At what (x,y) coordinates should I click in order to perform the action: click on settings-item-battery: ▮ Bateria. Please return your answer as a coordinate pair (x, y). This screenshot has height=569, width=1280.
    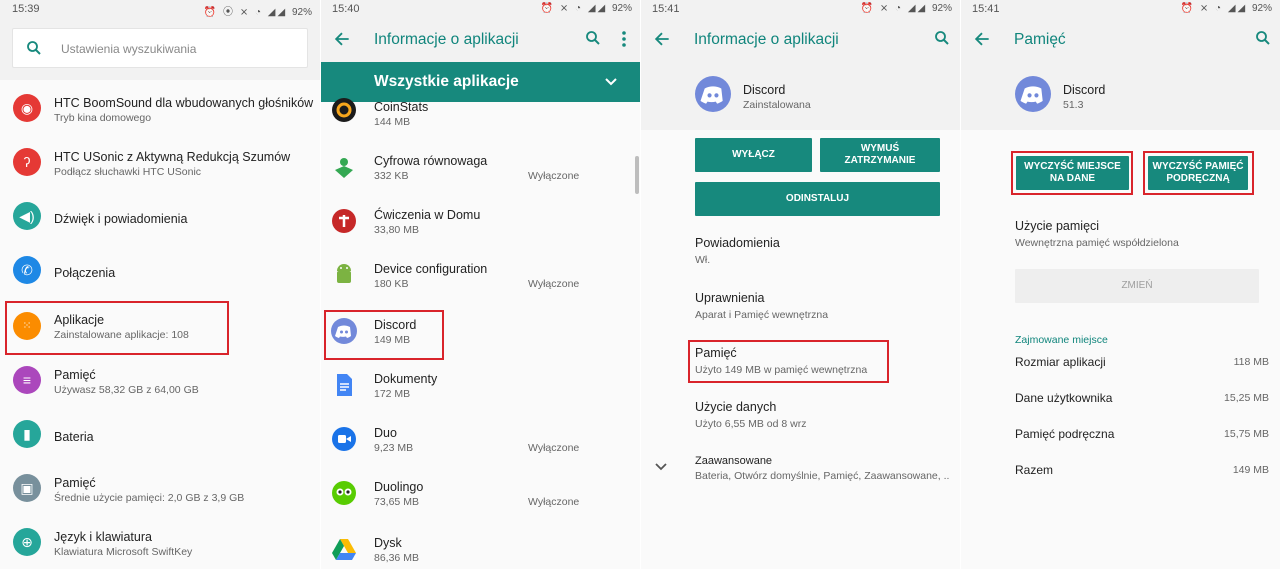
    Looking at the image, I should click on (160, 435).